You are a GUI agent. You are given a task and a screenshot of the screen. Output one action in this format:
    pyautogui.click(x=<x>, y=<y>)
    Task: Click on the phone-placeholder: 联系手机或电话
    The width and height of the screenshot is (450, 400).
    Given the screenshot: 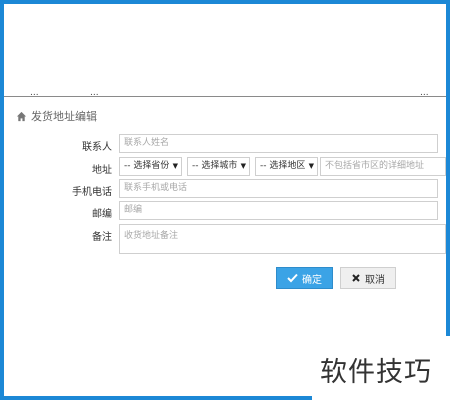 What is the action you would take?
    pyautogui.click(x=156, y=188)
    